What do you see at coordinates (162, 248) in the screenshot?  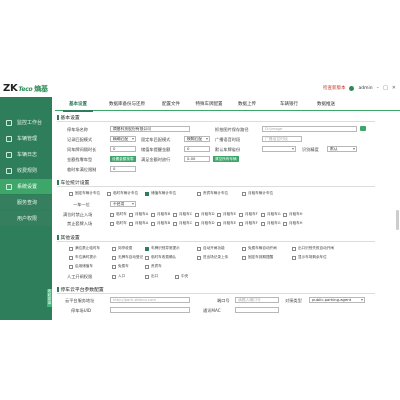 I see `other-check-3: 车牌识别异常提示` at bounding box center [162, 248].